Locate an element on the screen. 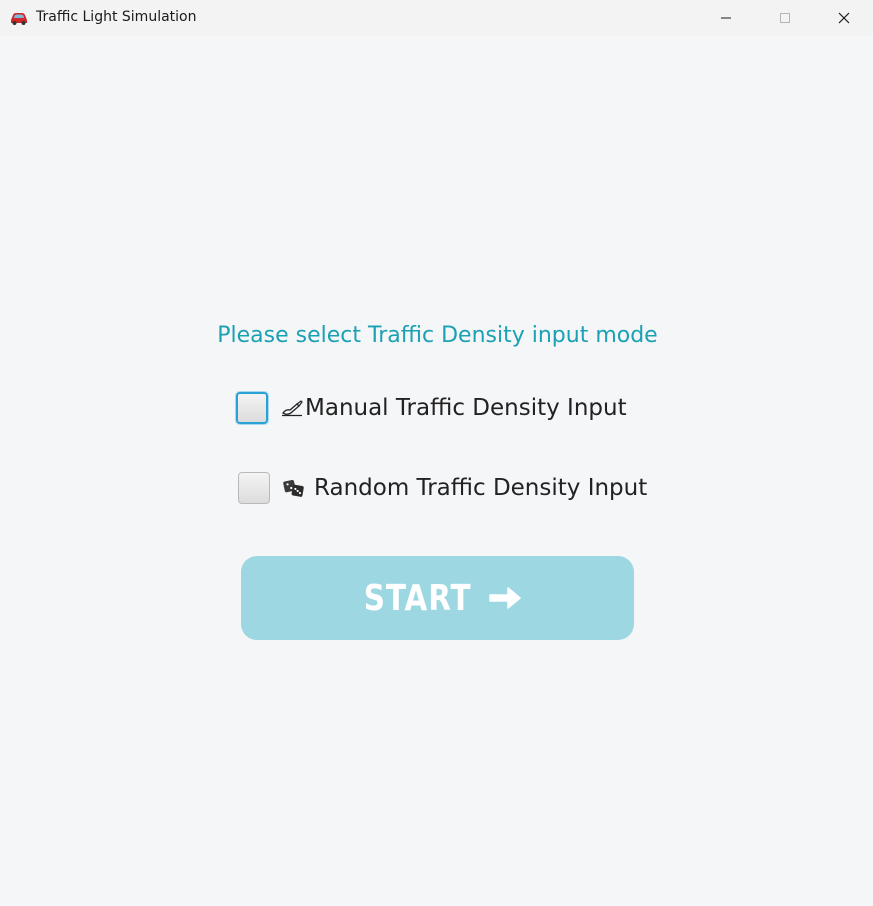 The image size is (873, 906). mode-prompt: Please select Traffic Density input mode is located at coordinates (437, 335).